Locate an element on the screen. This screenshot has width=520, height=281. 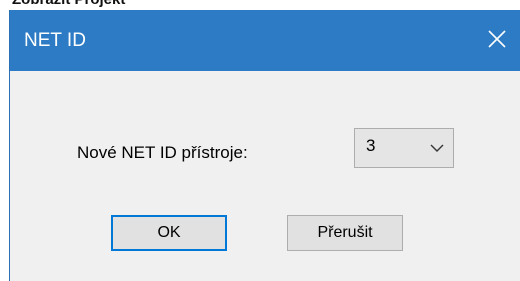
chevron-down-icon is located at coordinates (437, 148).